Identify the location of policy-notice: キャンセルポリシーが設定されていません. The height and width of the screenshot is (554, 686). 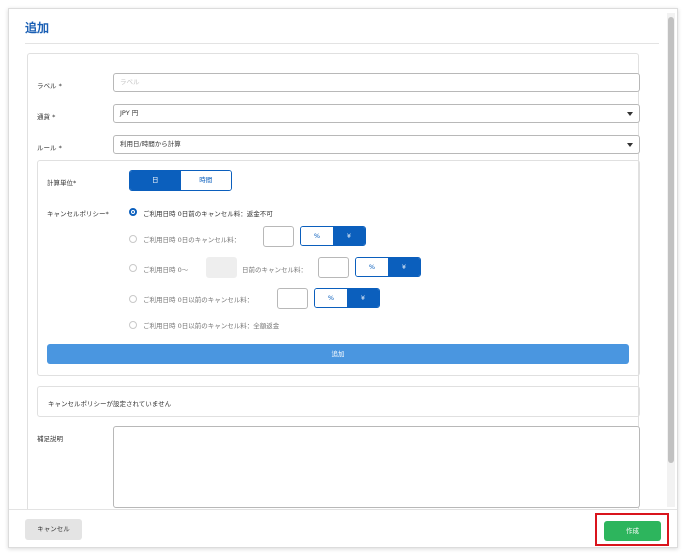
(338, 401).